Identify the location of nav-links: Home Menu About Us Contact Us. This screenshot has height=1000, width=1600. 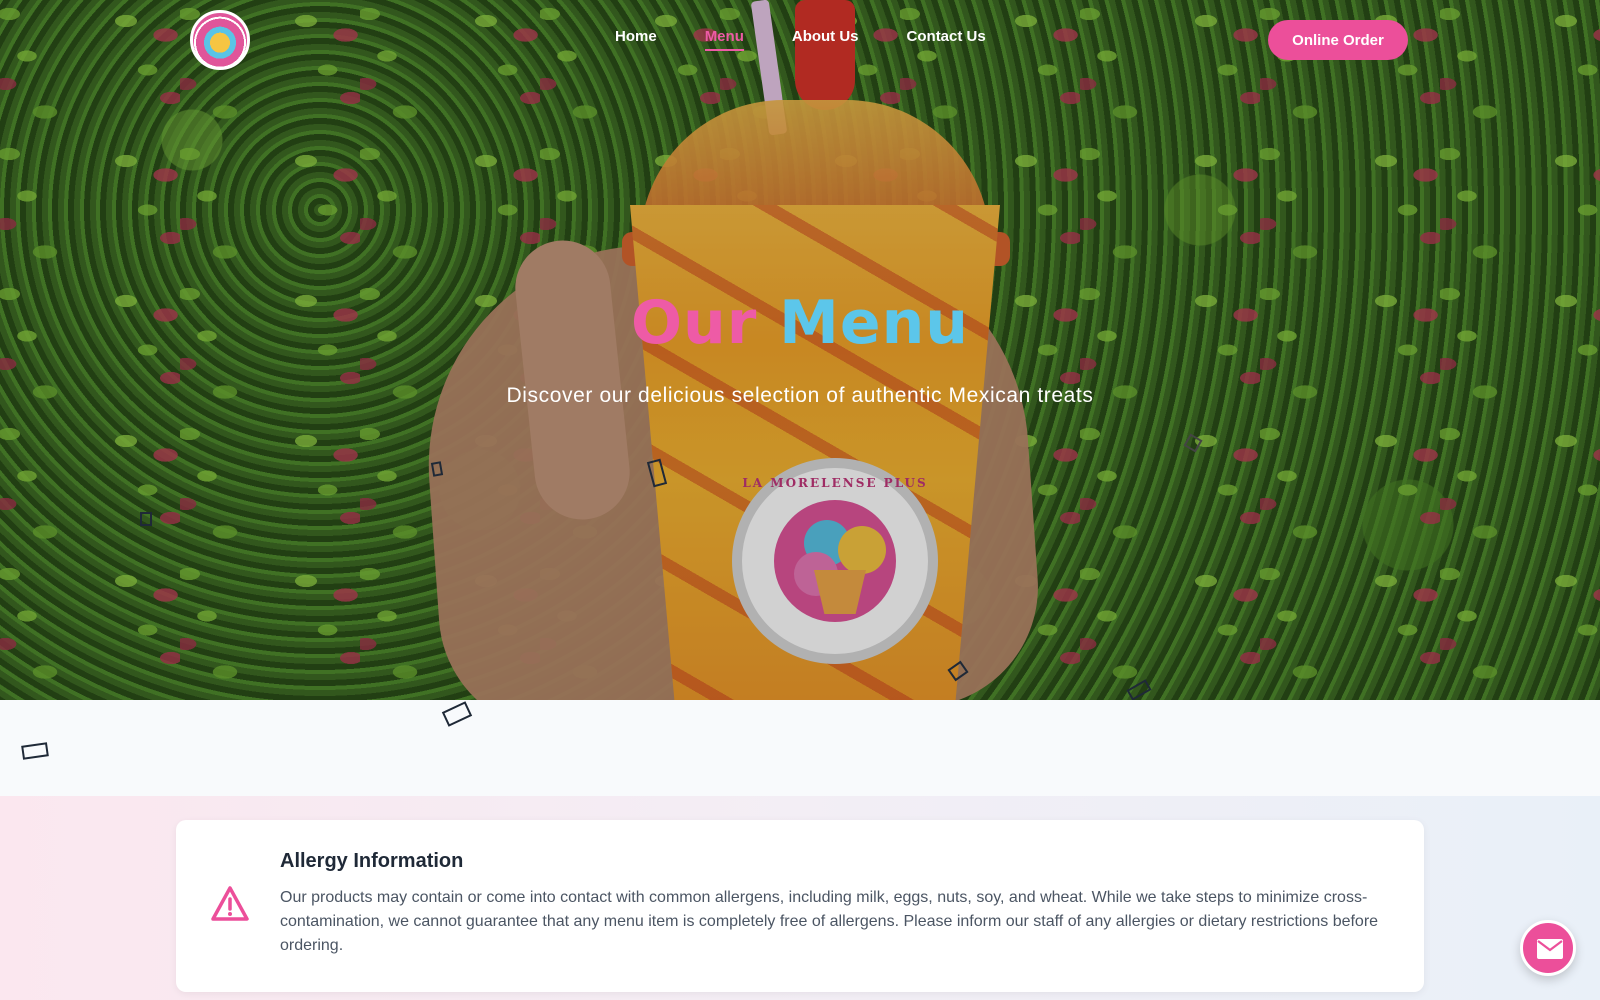
(824, 39).